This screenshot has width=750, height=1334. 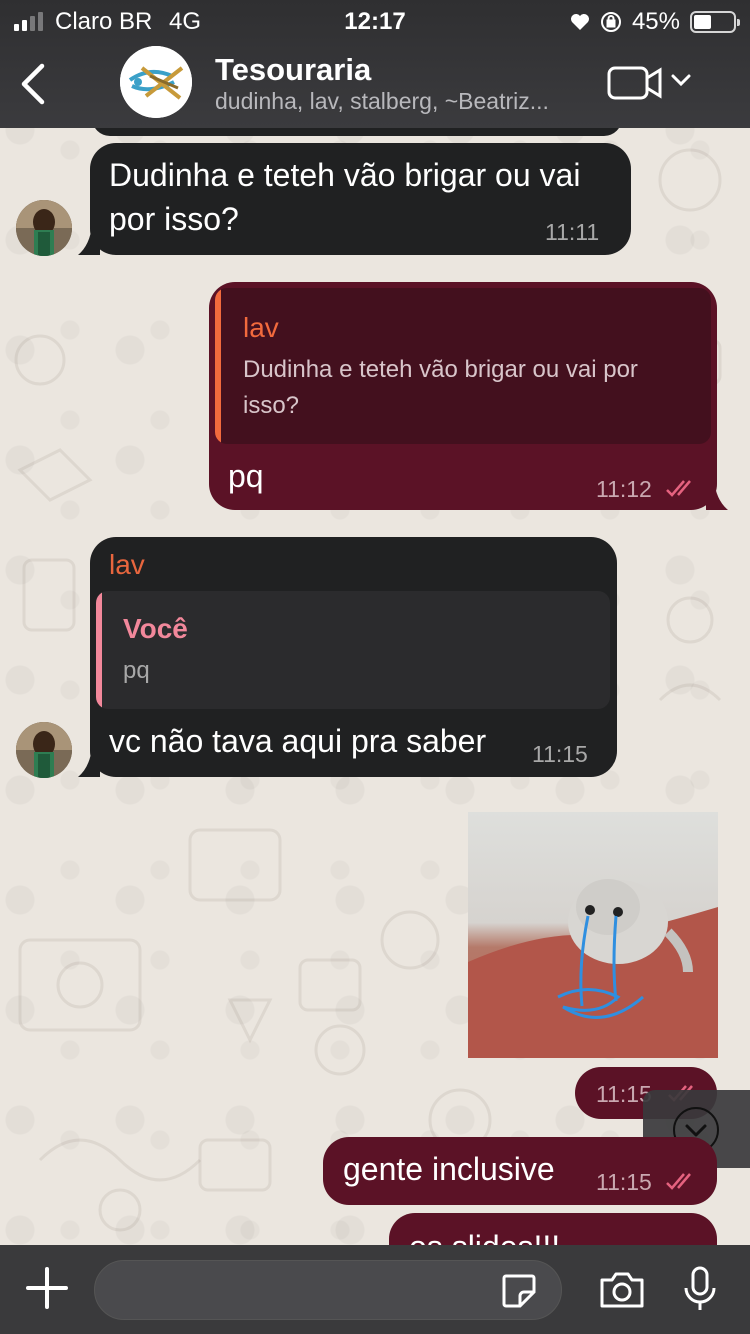 What do you see at coordinates (579, 22) in the screenshot?
I see `heart-icon` at bounding box center [579, 22].